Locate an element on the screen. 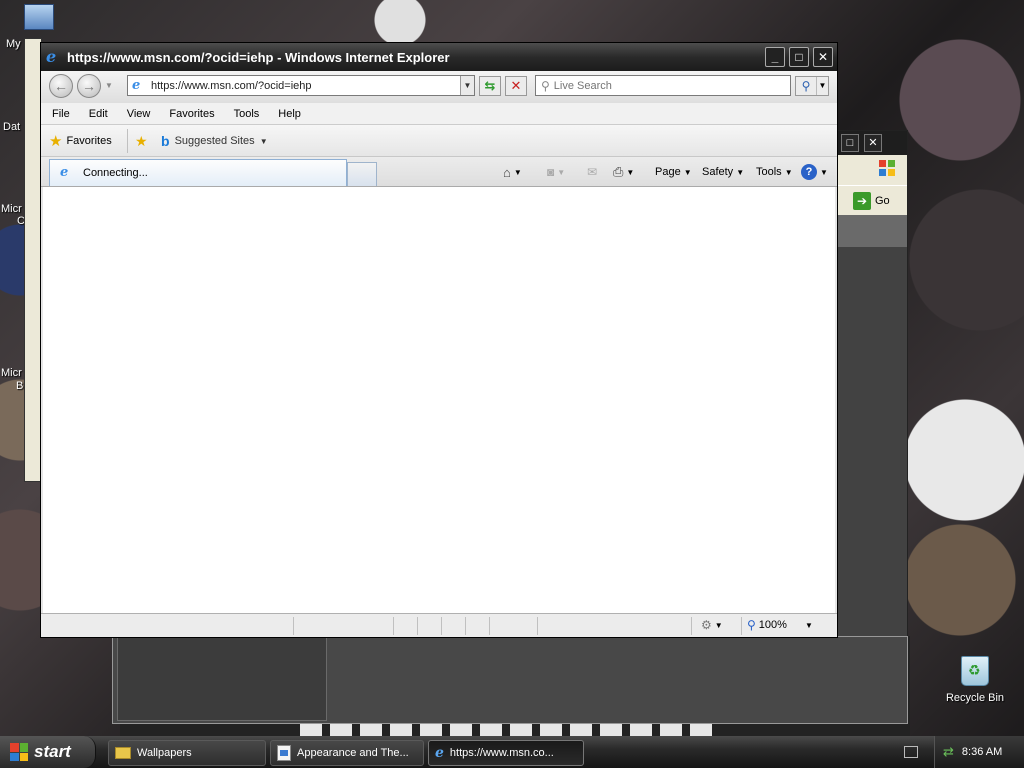 The width and height of the screenshot is (1024, 768). favorites-bar: ★ Favorites ★ b Suggested Sites ▼ is located at coordinates (439, 141).